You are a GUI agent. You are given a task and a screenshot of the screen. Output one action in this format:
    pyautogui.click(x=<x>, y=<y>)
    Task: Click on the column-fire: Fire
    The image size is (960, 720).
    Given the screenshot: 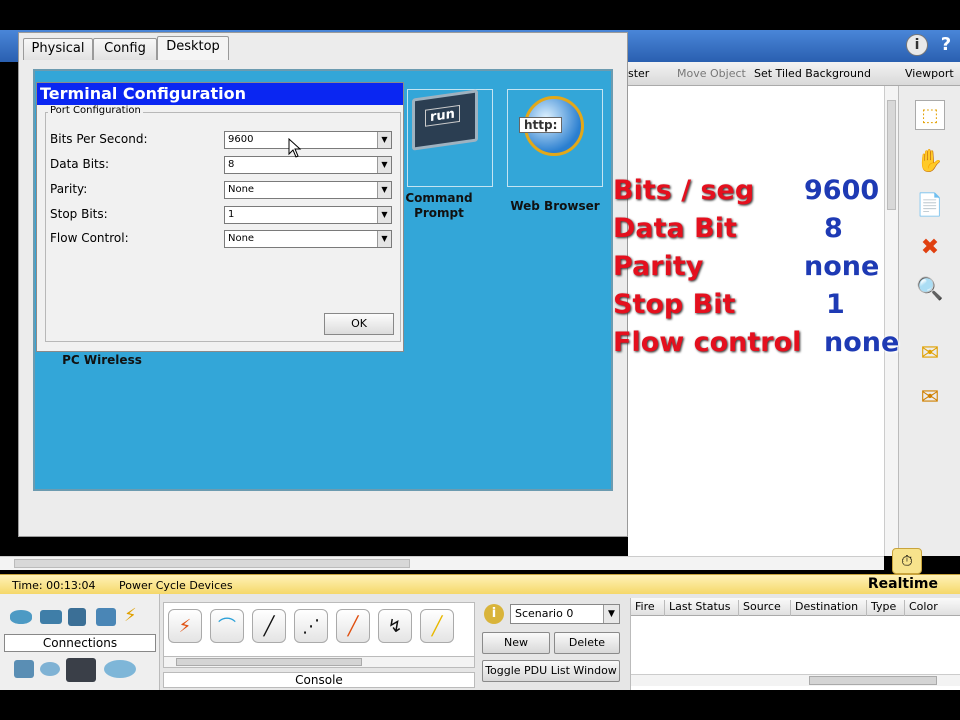 What is the action you would take?
    pyautogui.click(x=648, y=608)
    